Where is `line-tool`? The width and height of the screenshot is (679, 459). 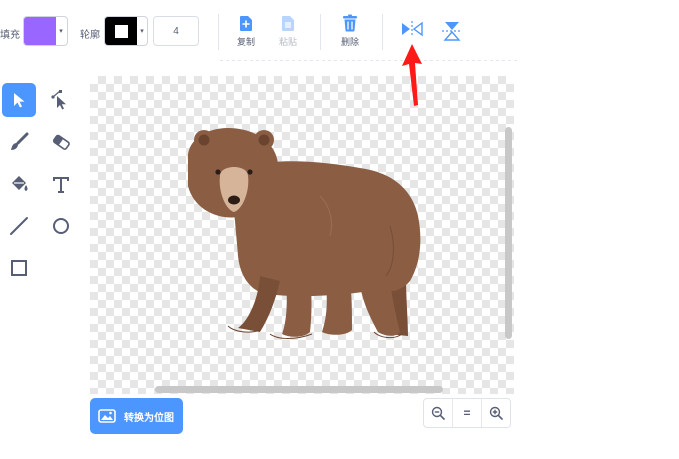 line-tool is located at coordinates (19, 226).